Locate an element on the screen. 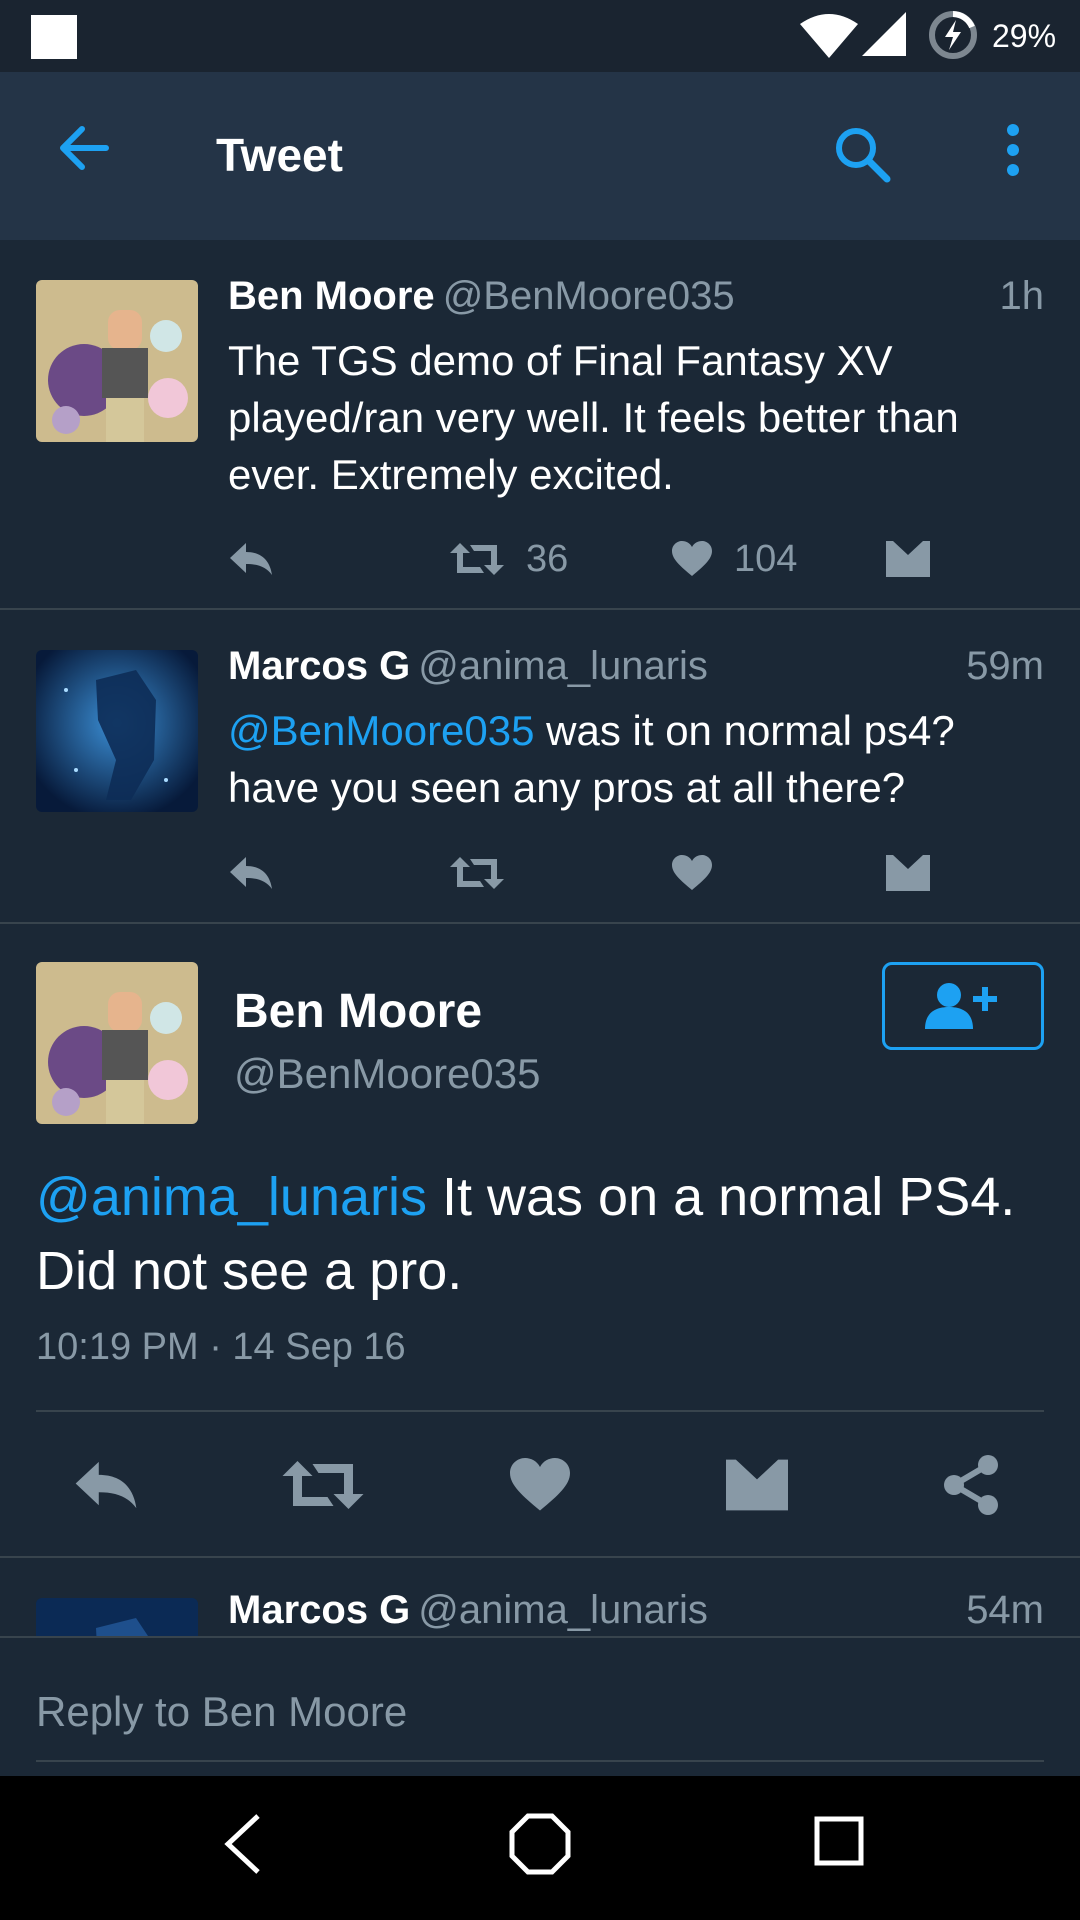  reply-input: Reply to Ben Moore is located at coordinates (221, 1712).